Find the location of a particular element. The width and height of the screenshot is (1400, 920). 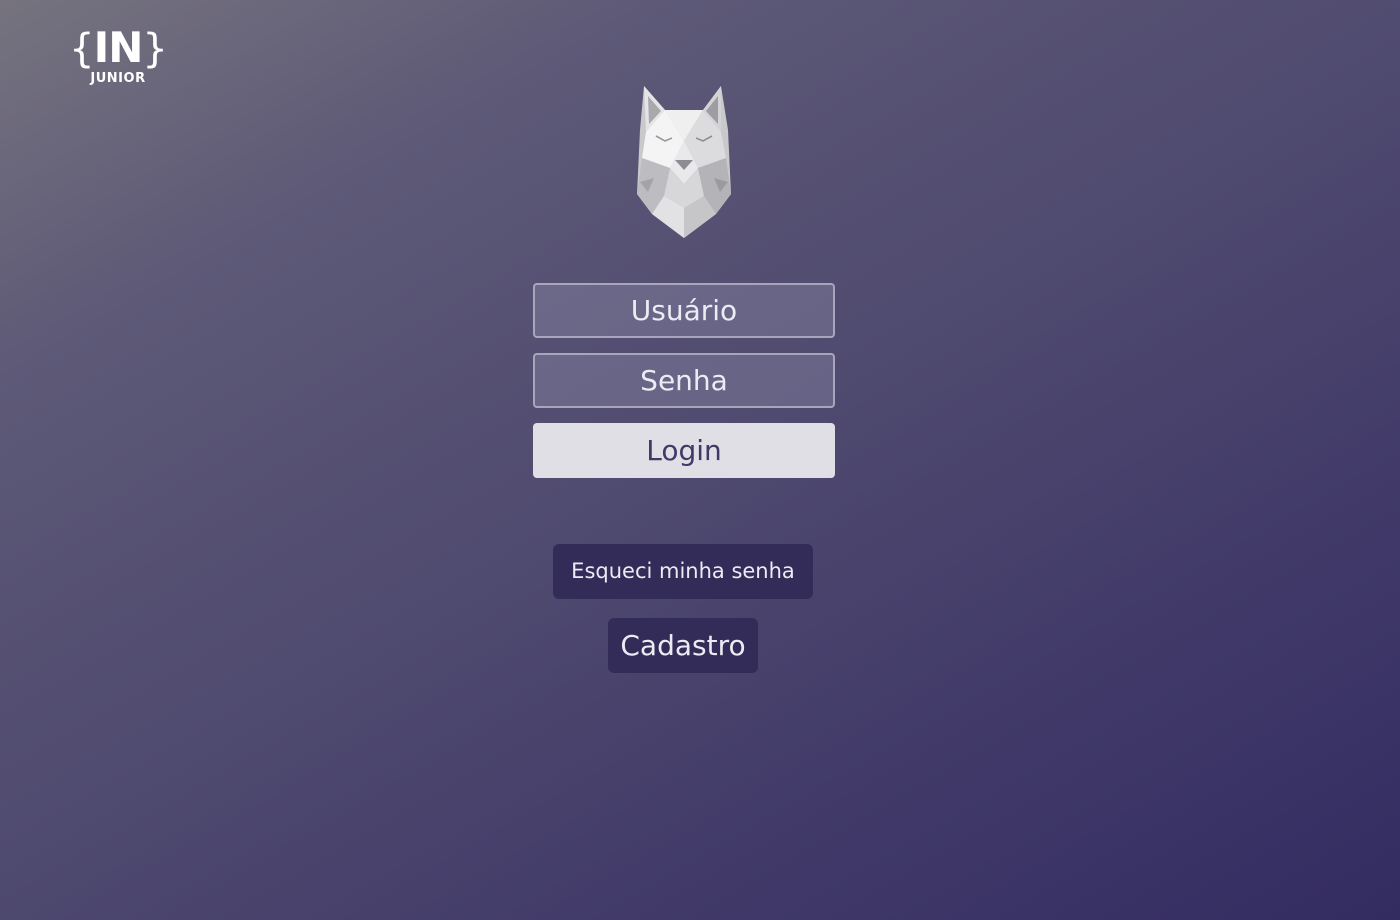

password-input is located at coordinates (684, 380).